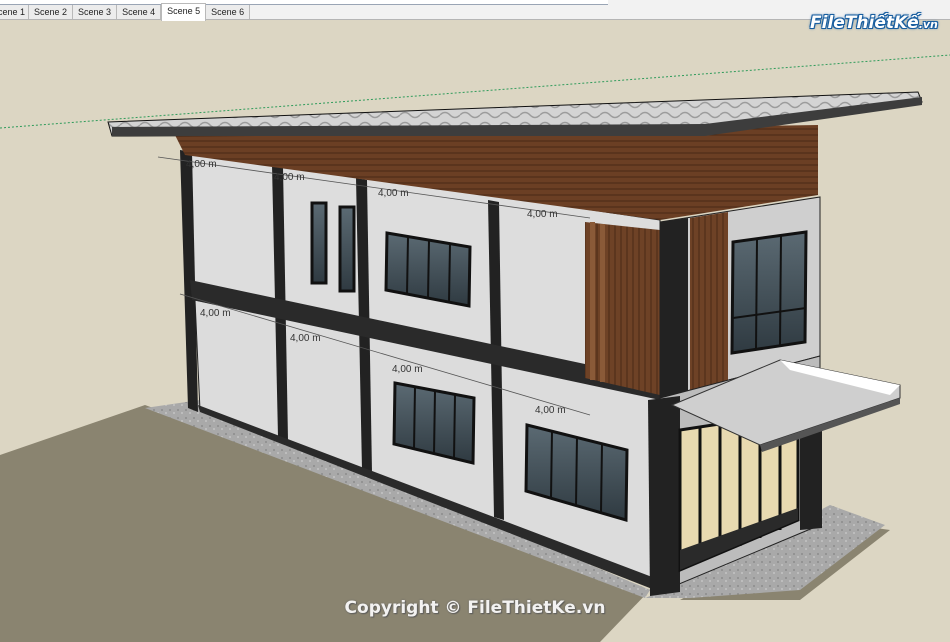  Describe the element at coordinates (709, 304) in the screenshot. I see `front-wood-slats` at that location.